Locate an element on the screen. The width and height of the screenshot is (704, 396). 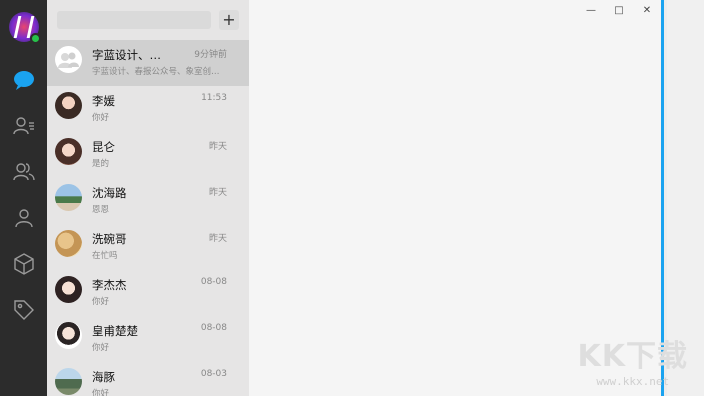
group-avatar is located at coordinates (68, 59).